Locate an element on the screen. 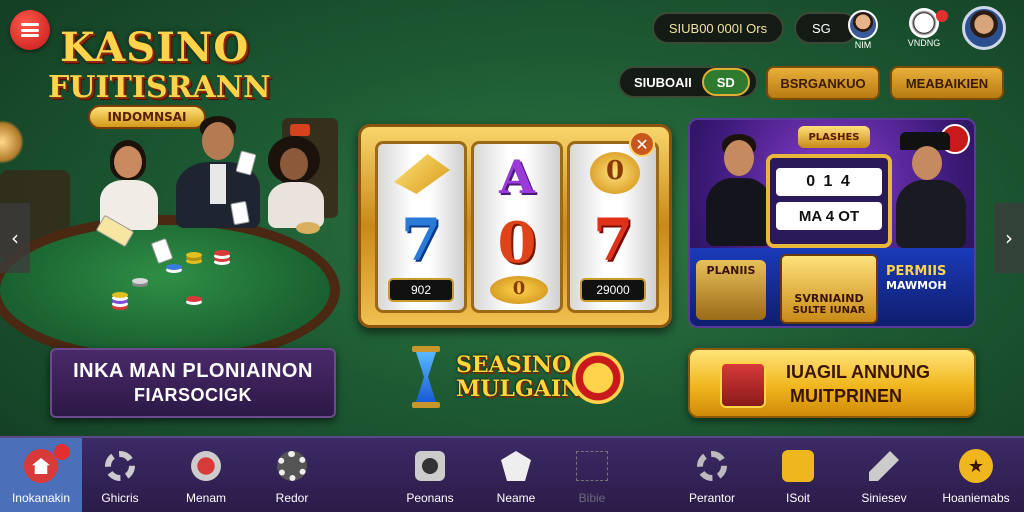 This screenshot has height=512, width=1024. nav-item-hoaniemabs: ★ Hoaniemabs is located at coordinates (976, 475).